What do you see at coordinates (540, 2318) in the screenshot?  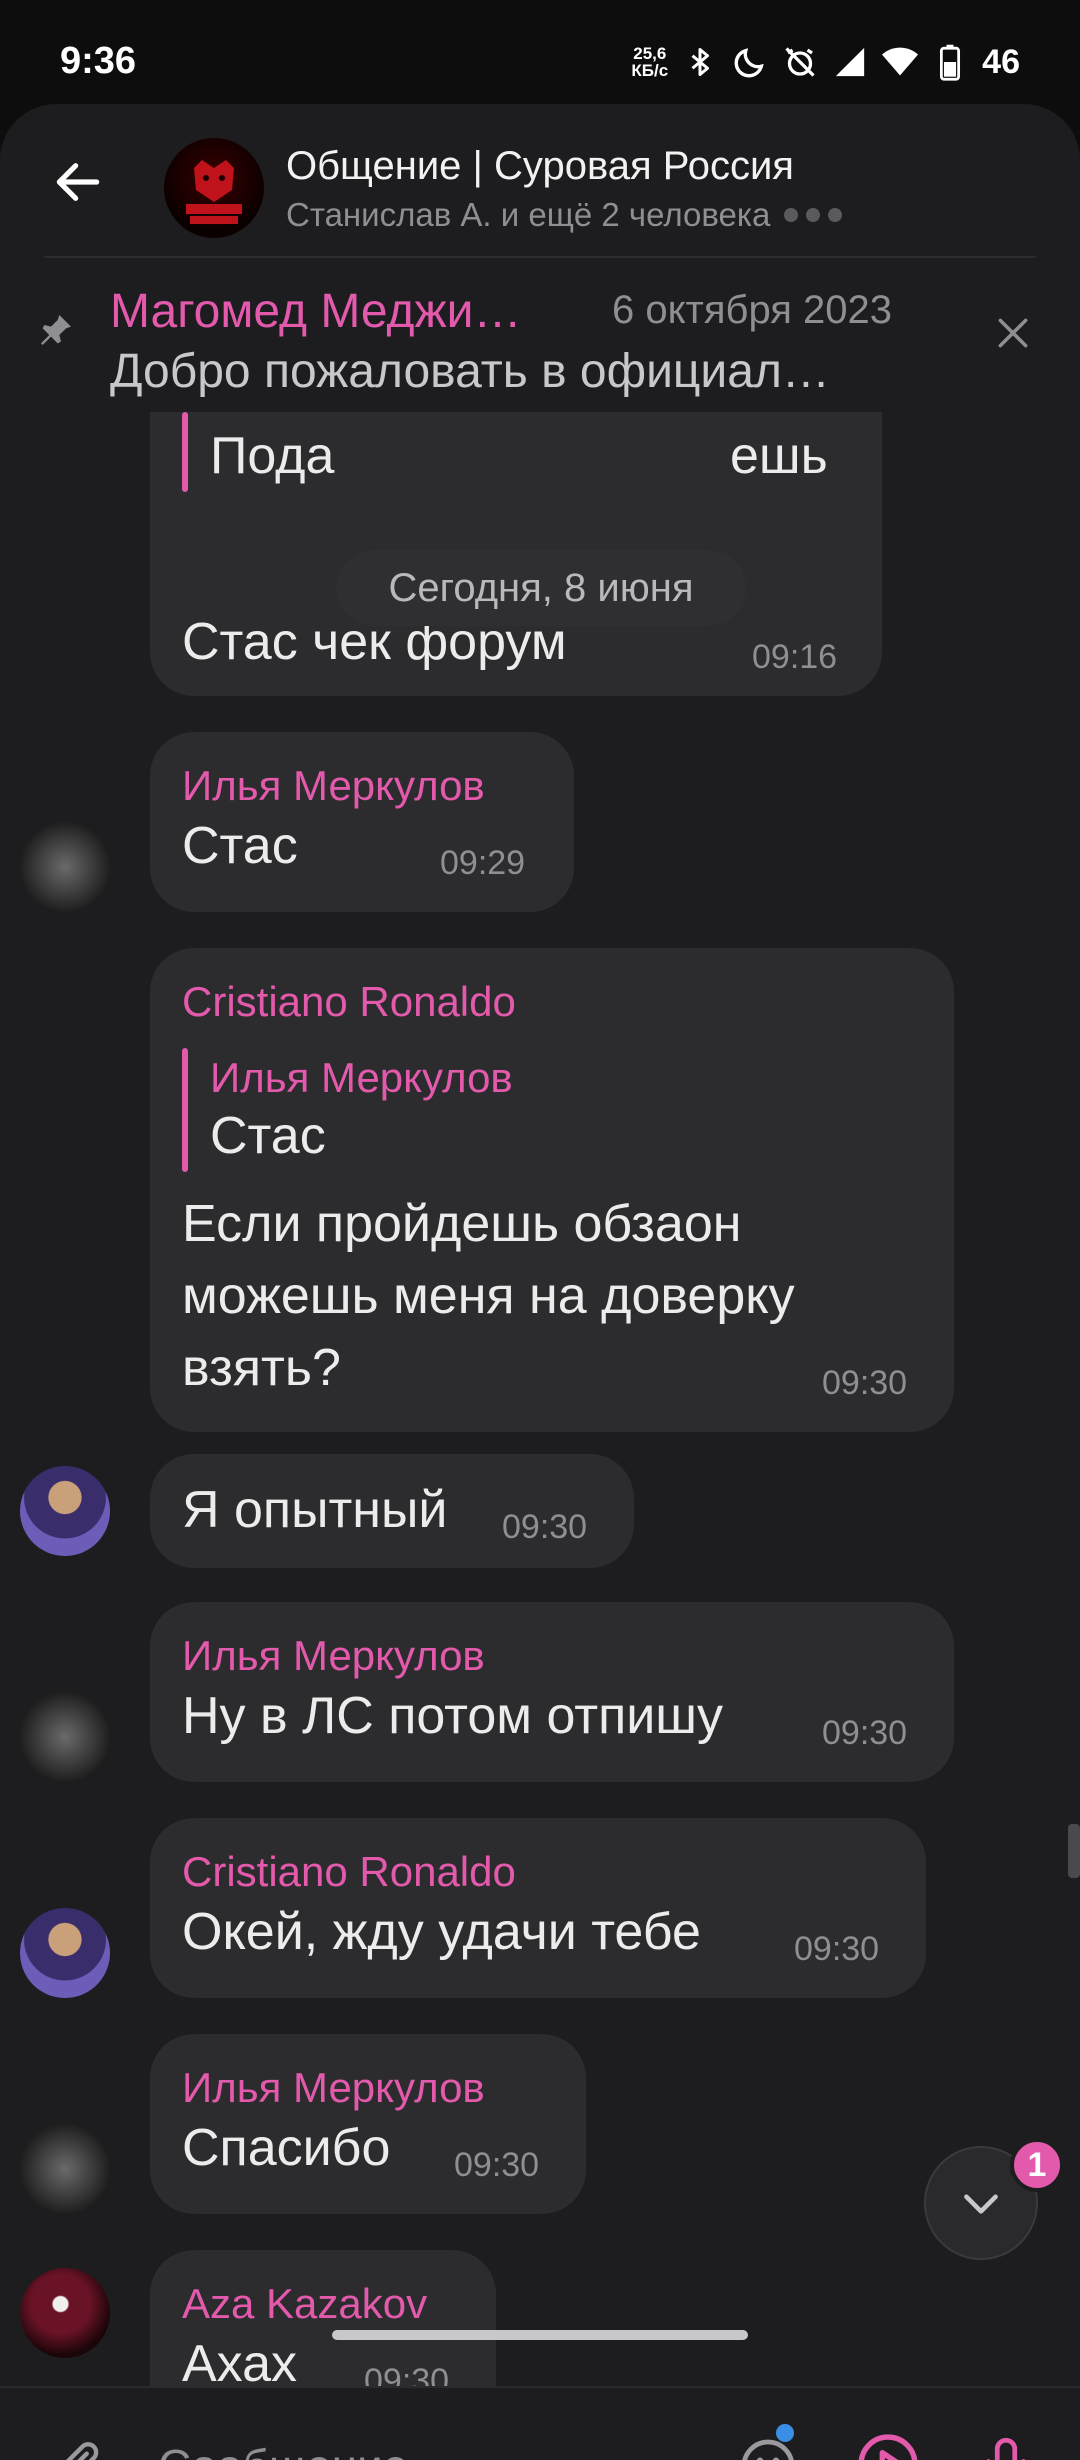 I see `message-bubble: Aza Kazakov Ахах 09:30` at bounding box center [540, 2318].